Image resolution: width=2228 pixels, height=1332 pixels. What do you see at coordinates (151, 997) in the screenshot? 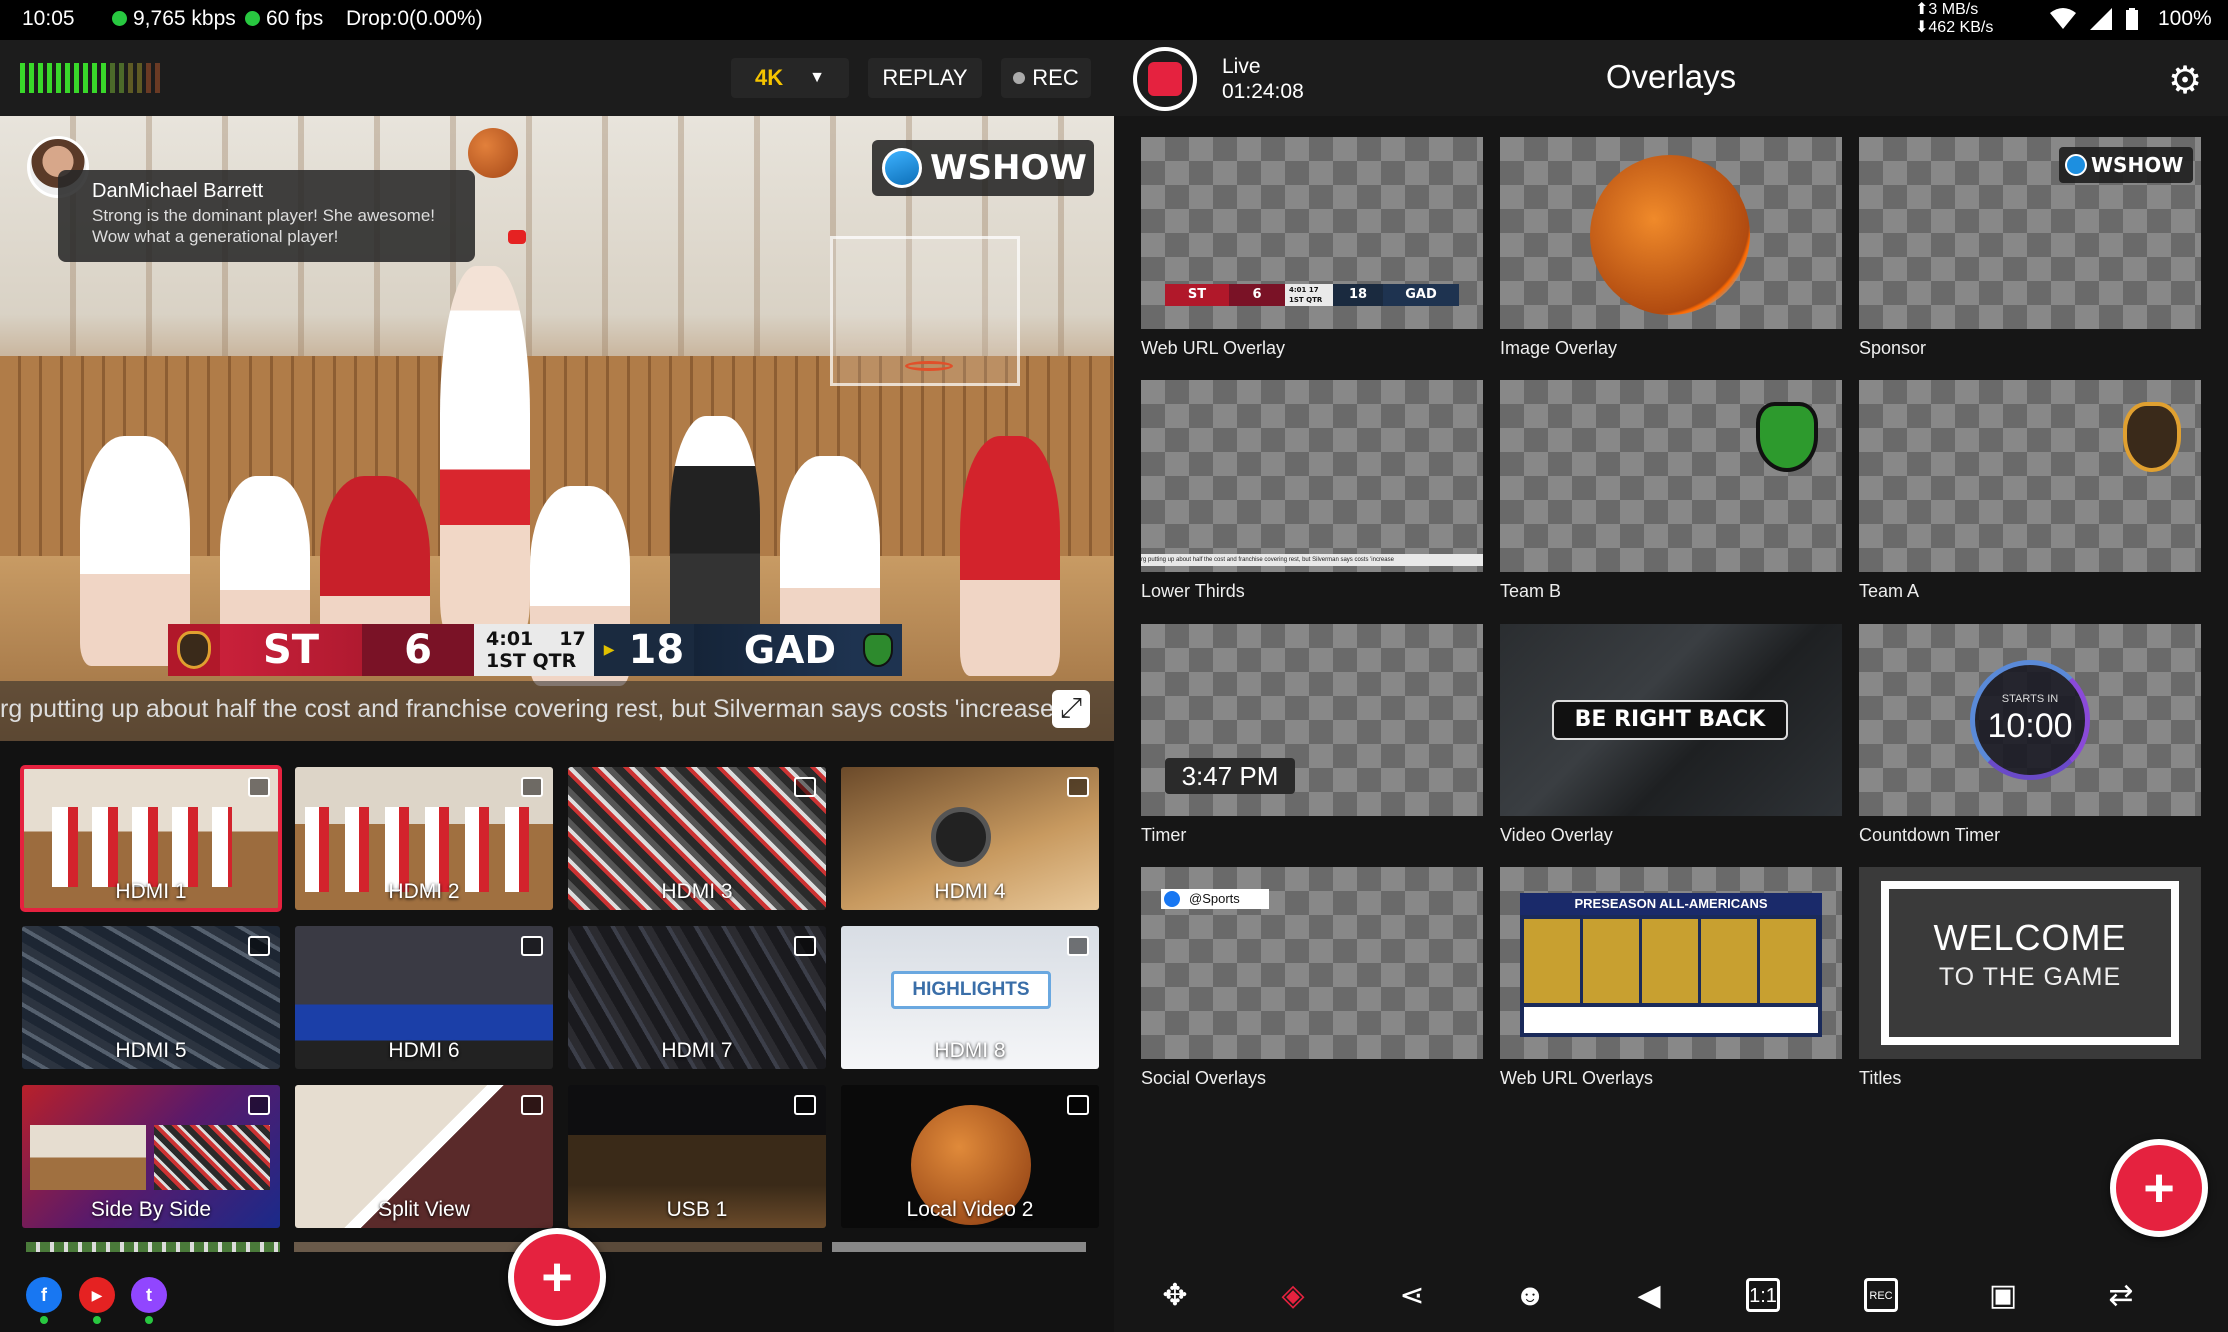
I see `source-tile-hdmi-5: HDMI 5` at bounding box center [151, 997].